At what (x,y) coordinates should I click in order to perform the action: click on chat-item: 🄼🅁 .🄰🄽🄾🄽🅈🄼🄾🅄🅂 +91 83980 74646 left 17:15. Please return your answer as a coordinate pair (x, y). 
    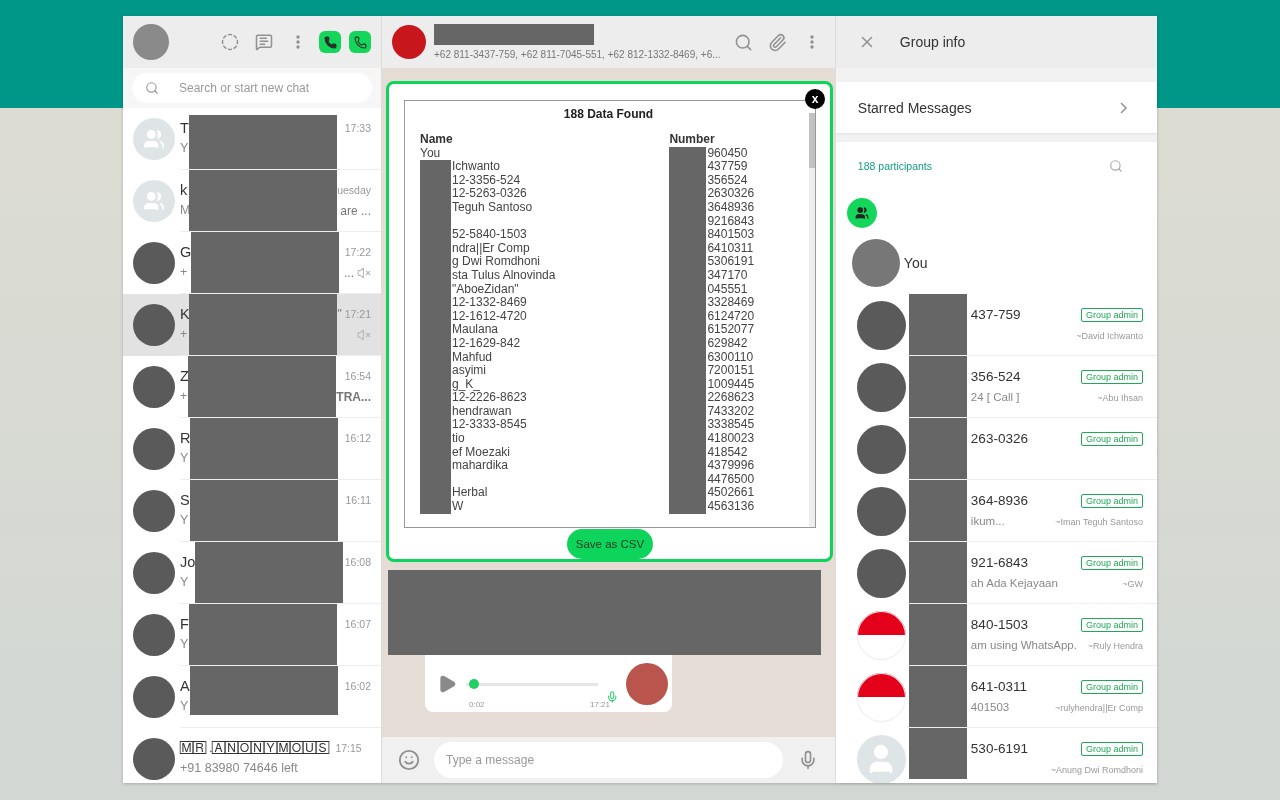
    Looking at the image, I should click on (252, 755).